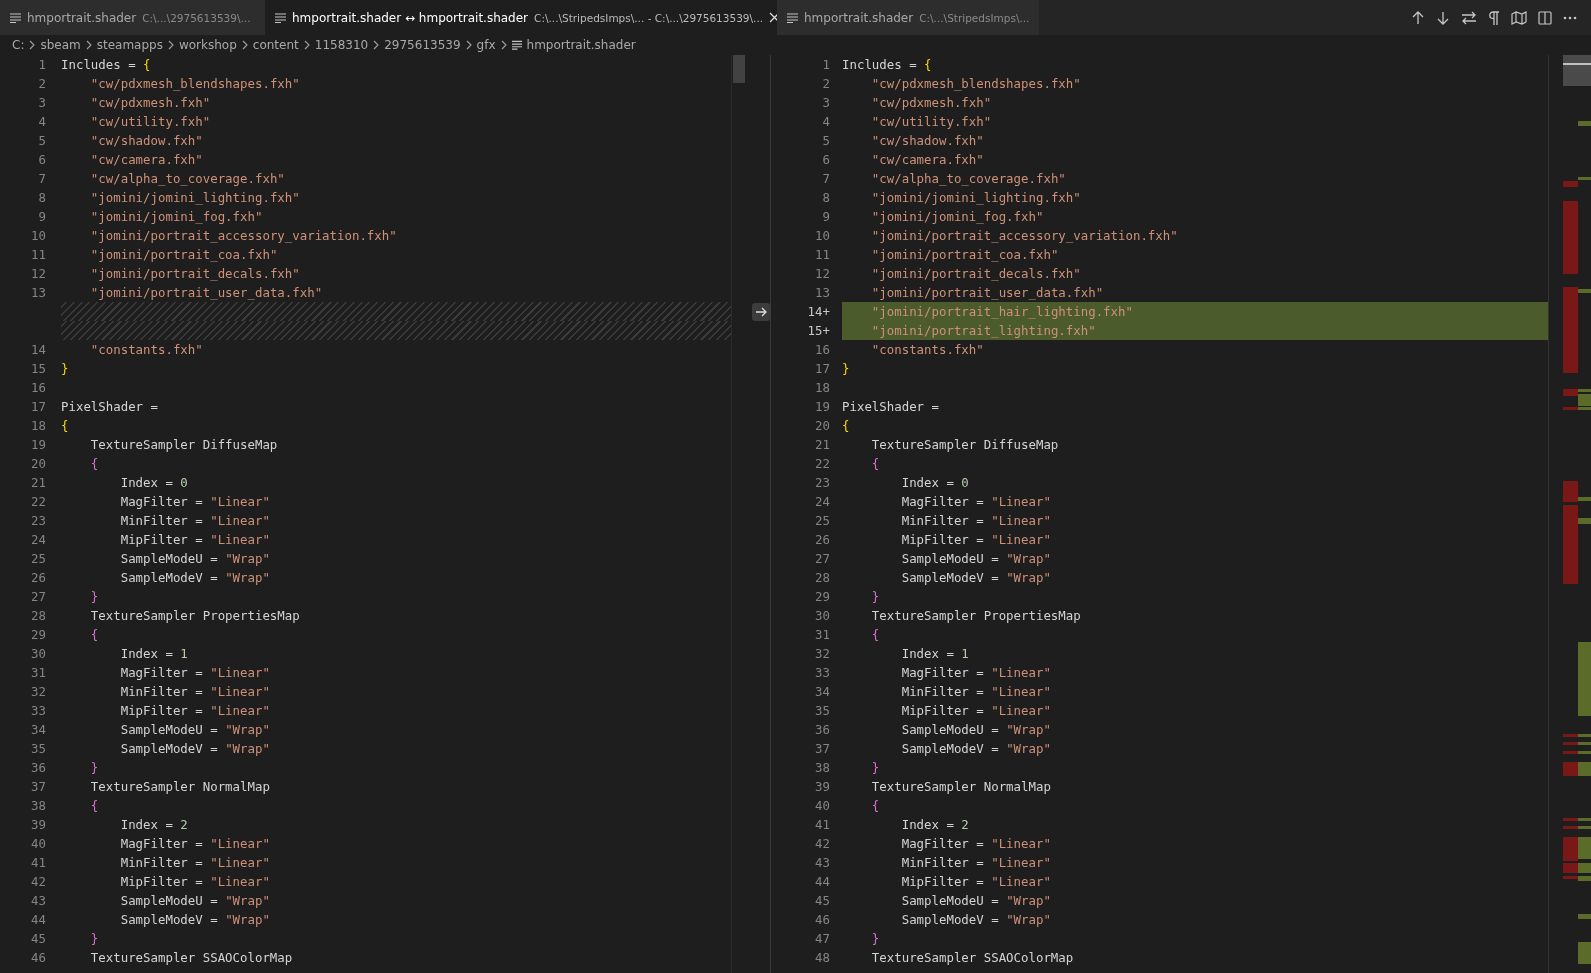 Image resolution: width=1591 pixels, height=973 pixels. Describe the element at coordinates (826, 216) in the screenshot. I see `line-number: 9` at that location.